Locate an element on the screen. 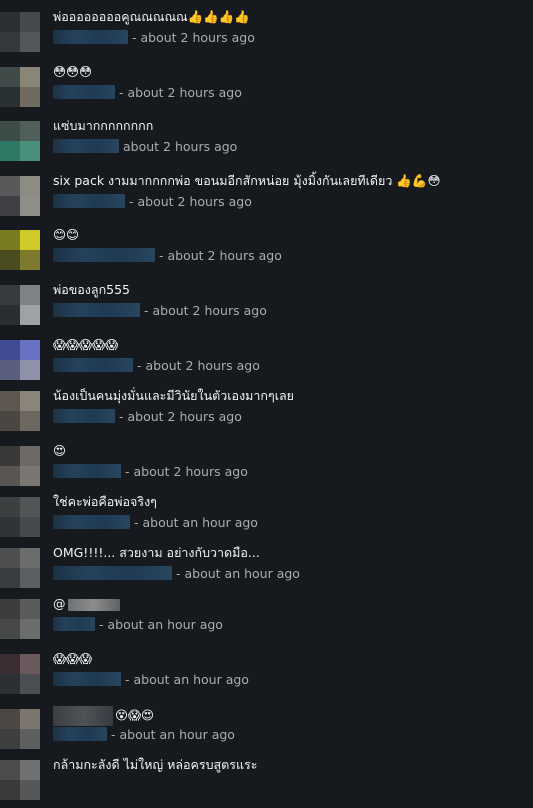  comment-item: พ่อของลูก555 - about 2 hours ago is located at coordinates (266, 307).